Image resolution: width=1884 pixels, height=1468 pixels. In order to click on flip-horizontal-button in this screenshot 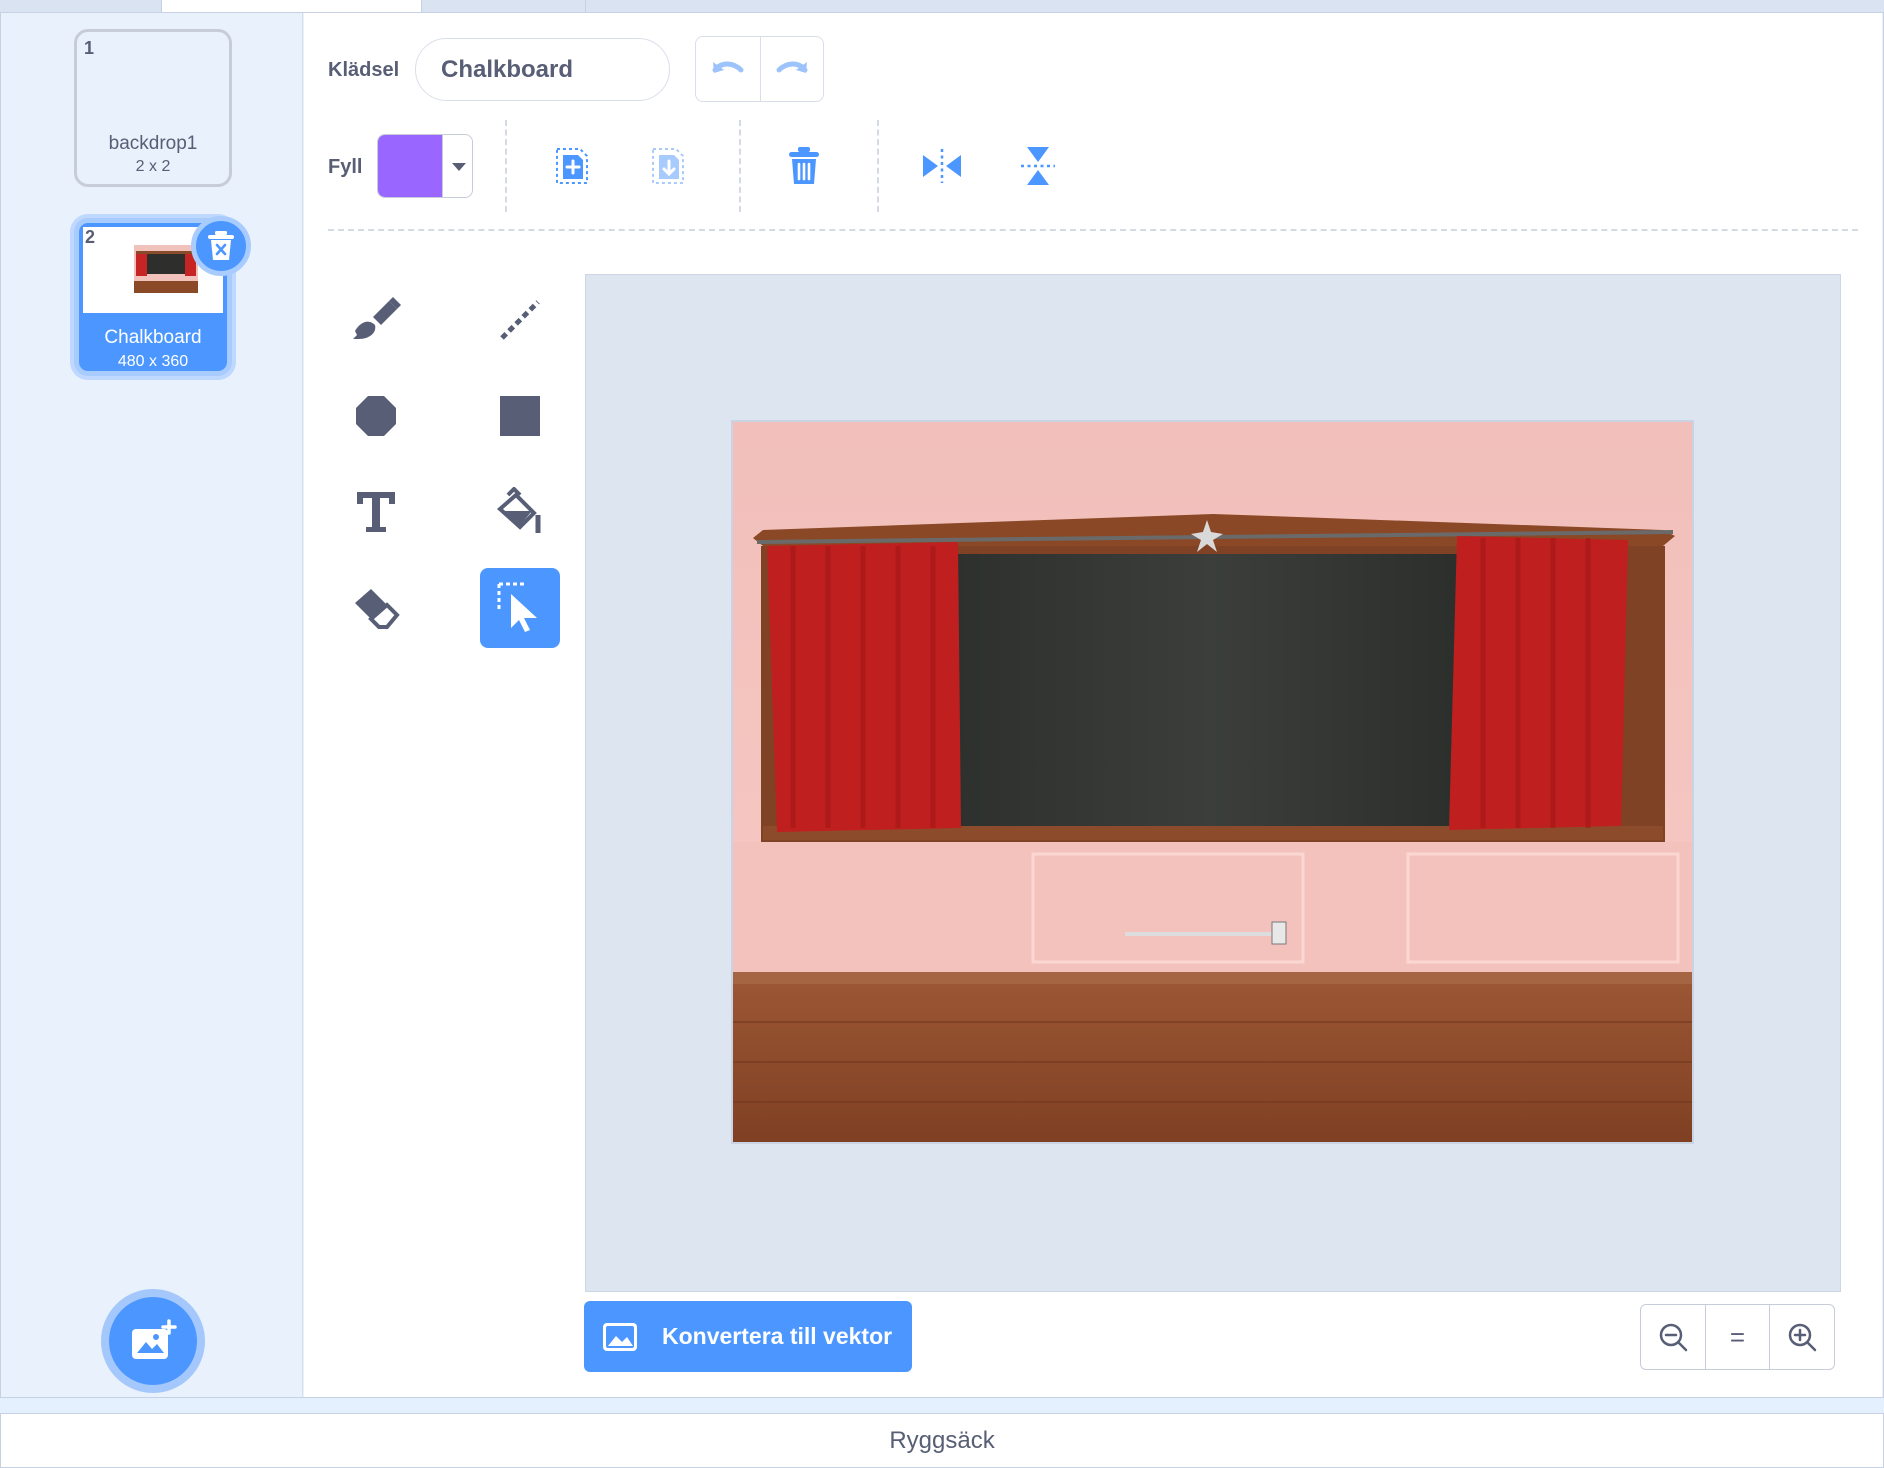, I will do `click(942, 166)`.